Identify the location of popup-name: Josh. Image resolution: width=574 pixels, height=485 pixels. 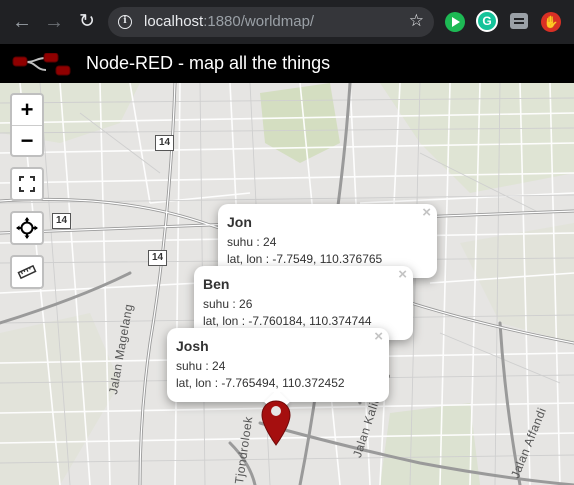
(192, 346).